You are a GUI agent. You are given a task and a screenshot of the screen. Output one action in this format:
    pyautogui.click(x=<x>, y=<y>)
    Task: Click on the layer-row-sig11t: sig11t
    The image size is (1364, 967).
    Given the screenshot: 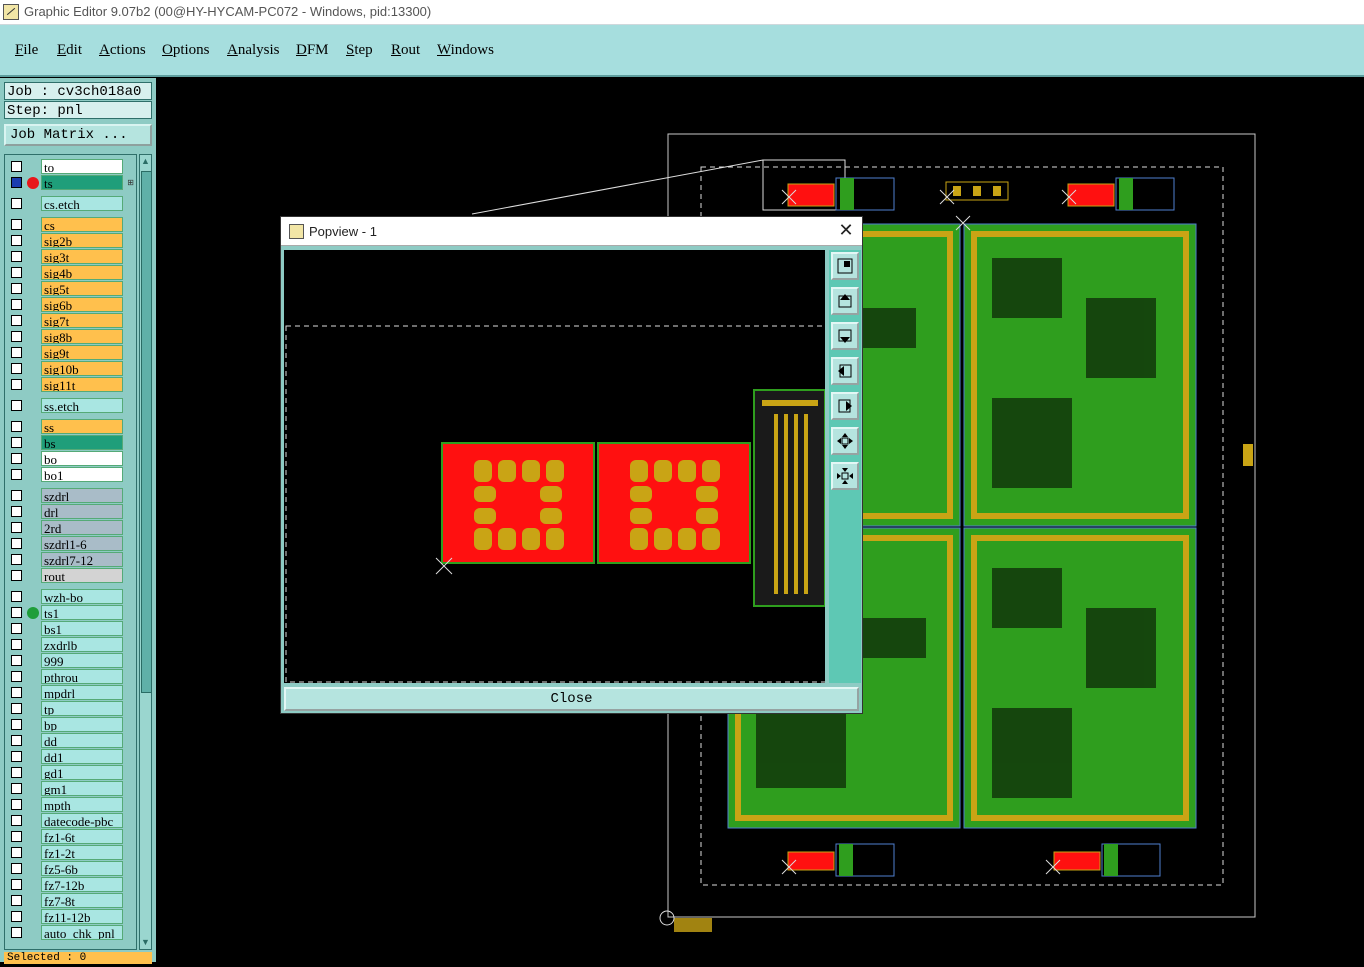 What is the action you would take?
    pyautogui.click(x=70, y=384)
    